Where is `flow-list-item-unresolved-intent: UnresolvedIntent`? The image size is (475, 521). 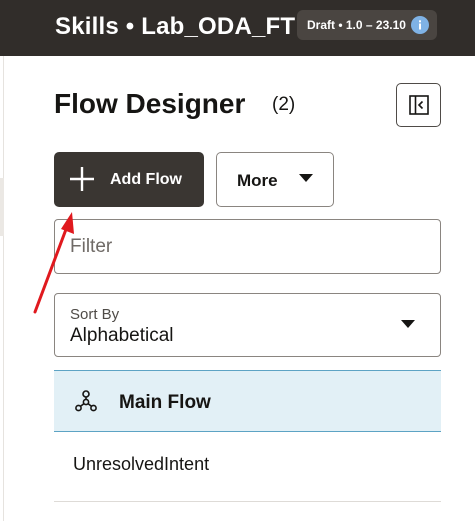
flow-list-item-unresolved-intent: UnresolvedIntent is located at coordinates (247, 467).